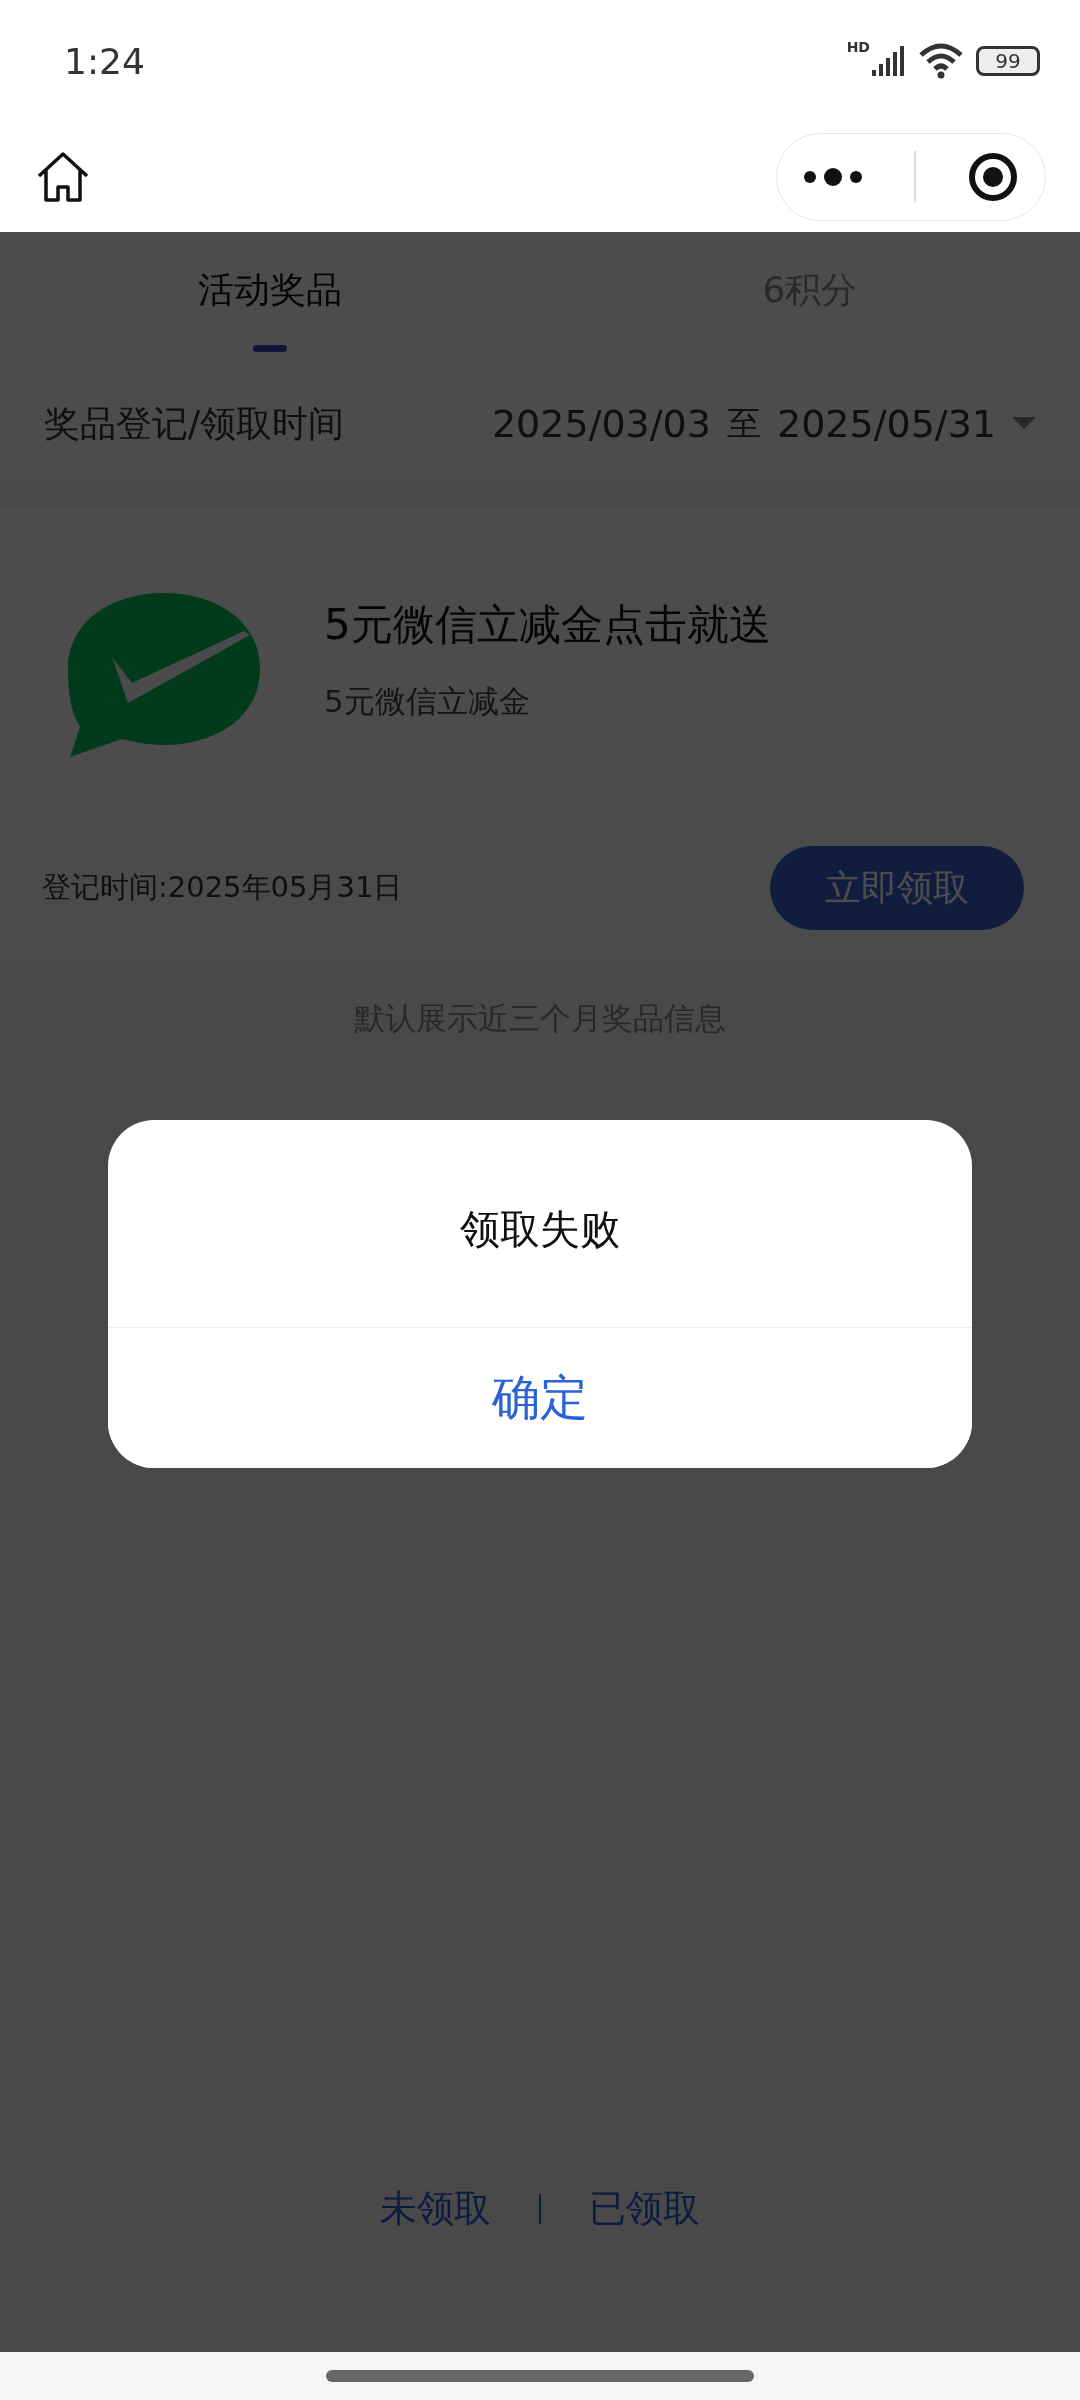 Image resolution: width=1080 pixels, height=2400 pixels. What do you see at coordinates (993, 177) in the screenshot?
I see `close-icon` at bounding box center [993, 177].